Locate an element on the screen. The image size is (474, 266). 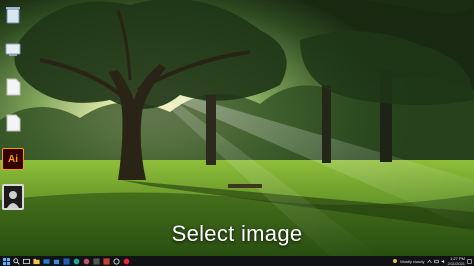
notification-icon is located at coordinates (469, 261).